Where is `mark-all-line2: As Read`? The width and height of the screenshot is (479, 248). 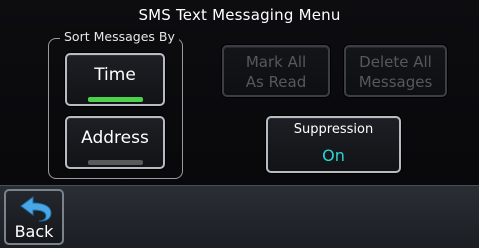 mark-all-line2: As Read is located at coordinates (276, 82).